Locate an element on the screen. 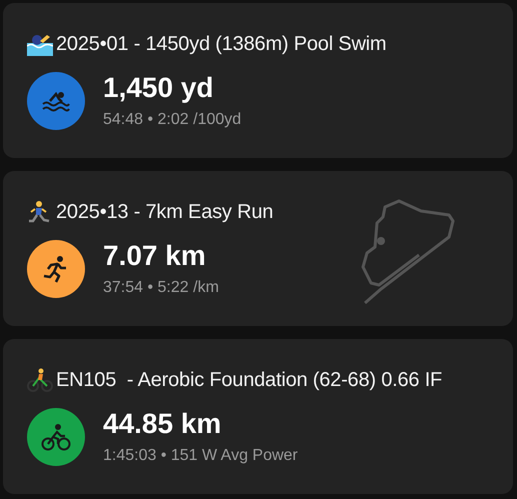 Image resolution: width=517 pixels, height=499 pixels. activity-title: EN105 - Aerobic Foundation (62-68) 0.66 IF is located at coordinates (249, 380).